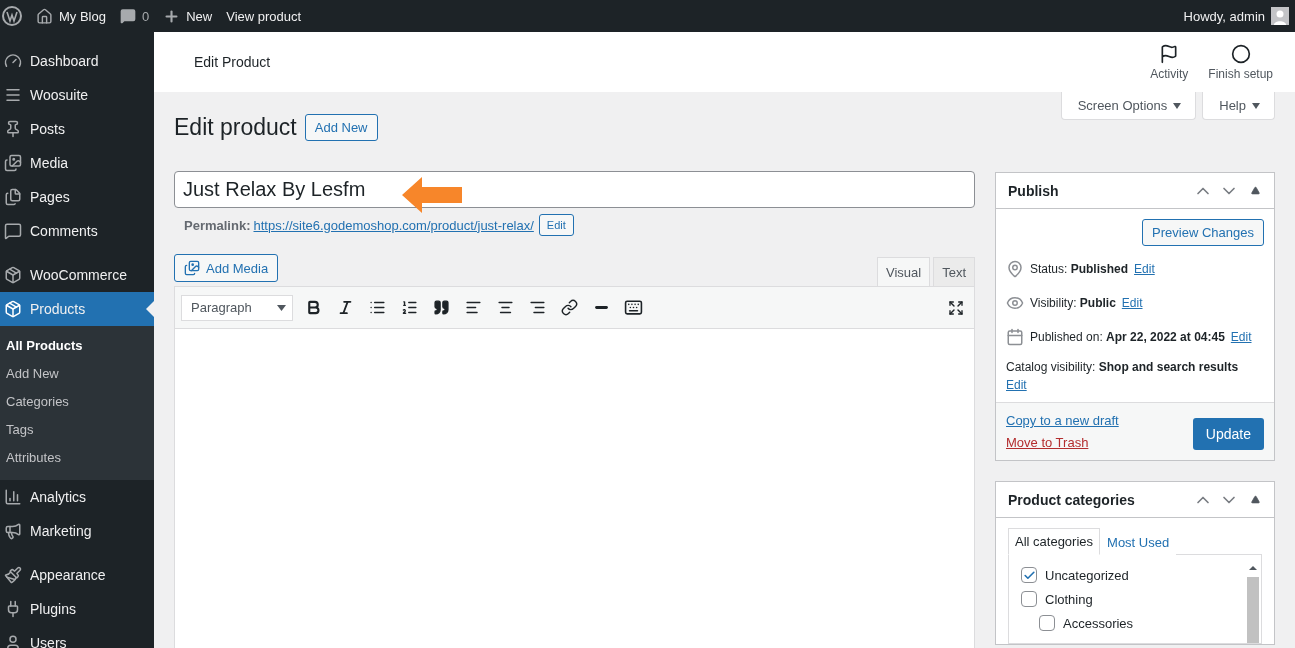 The image size is (1295, 648). Describe the element at coordinates (341, 127) in the screenshot. I see `add-new-button: Add New` at that location.